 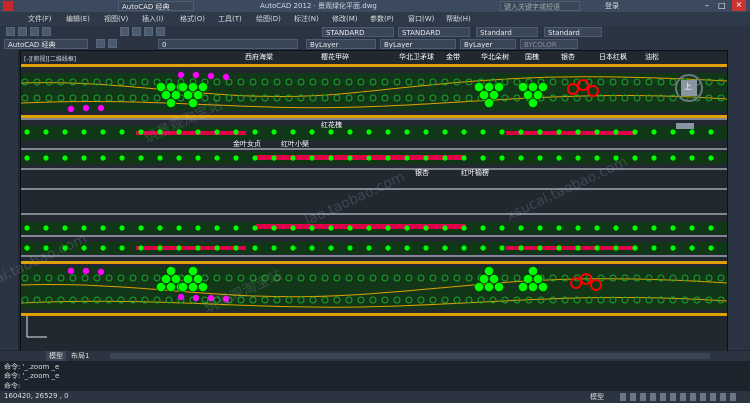 What do you see at coordinates (306, 19) in the screenshot?
I see `menu-item: 标注(N)` at bounding box center [306, 19].